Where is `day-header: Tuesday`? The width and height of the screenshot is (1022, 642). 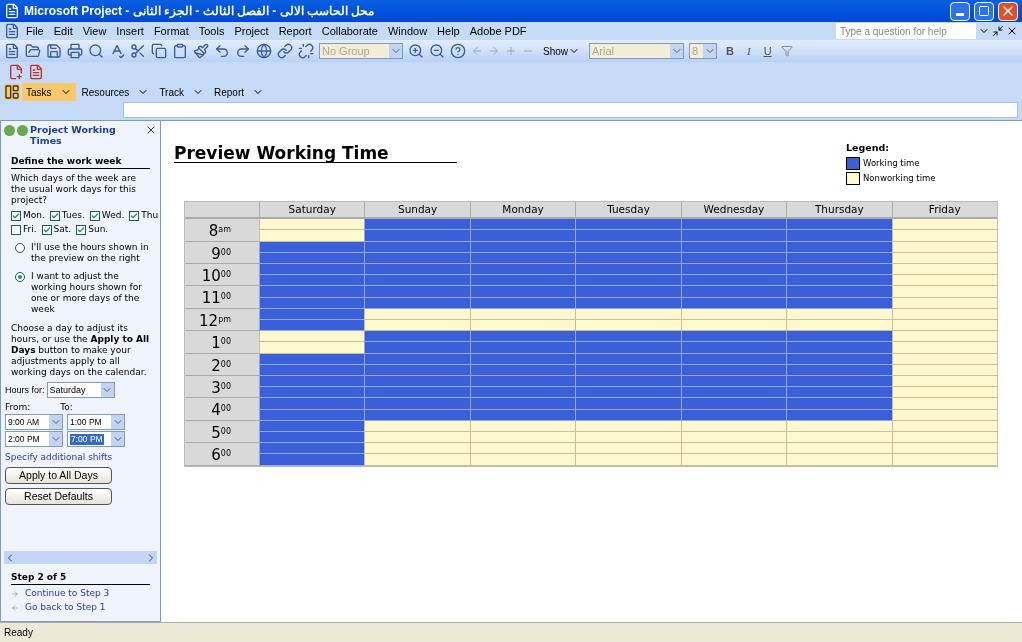
day-header: Tuesday is located at coordinates (628, 211).